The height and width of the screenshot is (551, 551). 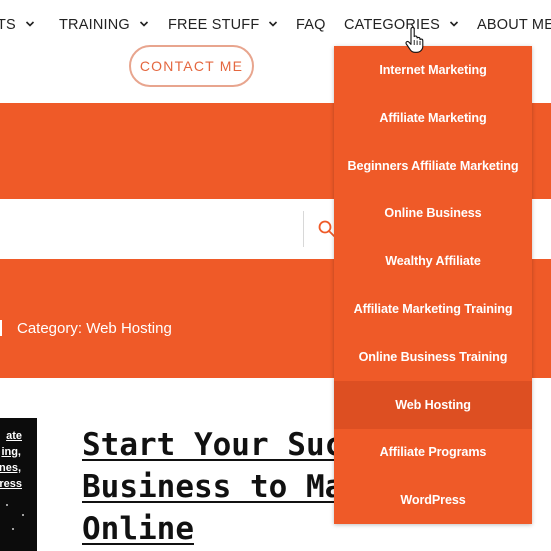 I want to click on menu-item-wealthy-affiliate: Wealthy Affiliate, so click(x=433, y=261).